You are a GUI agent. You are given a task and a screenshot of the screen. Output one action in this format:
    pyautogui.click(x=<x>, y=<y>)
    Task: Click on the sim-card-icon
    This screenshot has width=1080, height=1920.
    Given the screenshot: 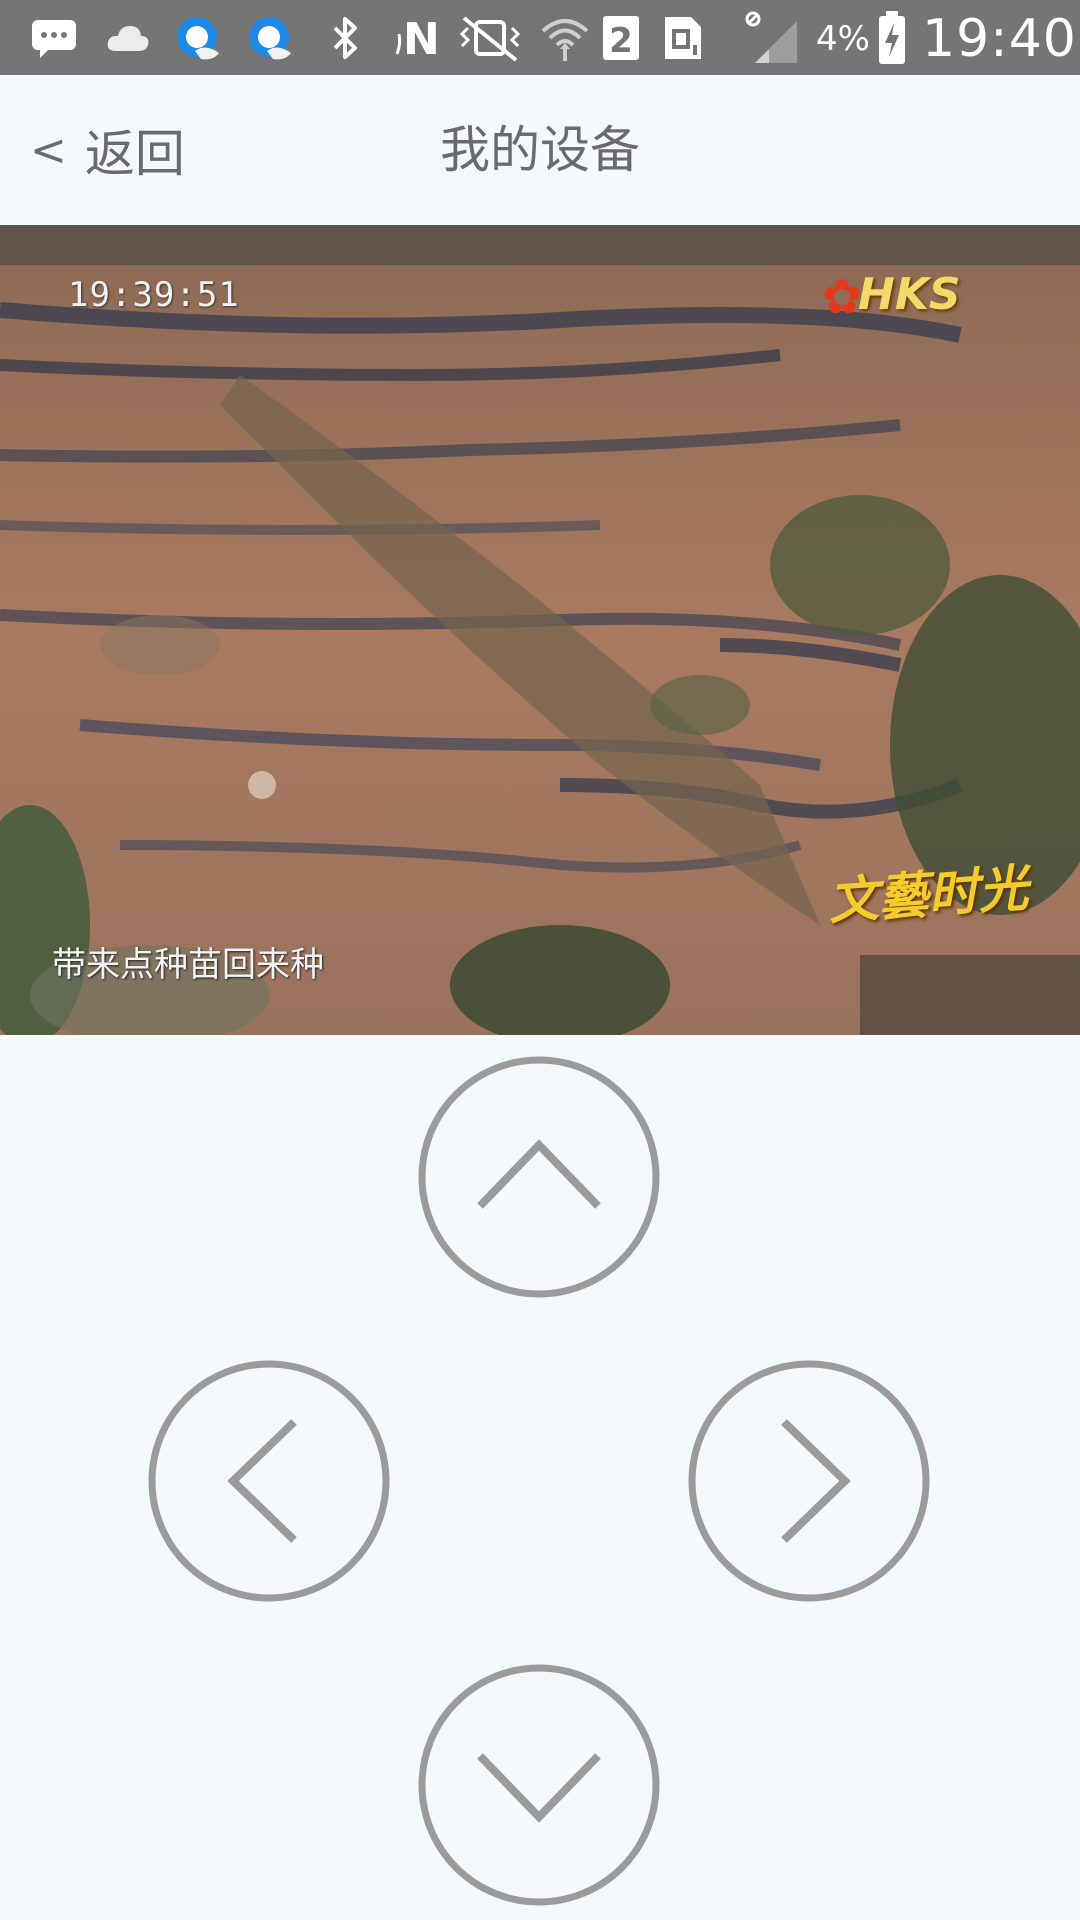 What is the action you would take?
    pyautogui.click(x=683, y=38)
    